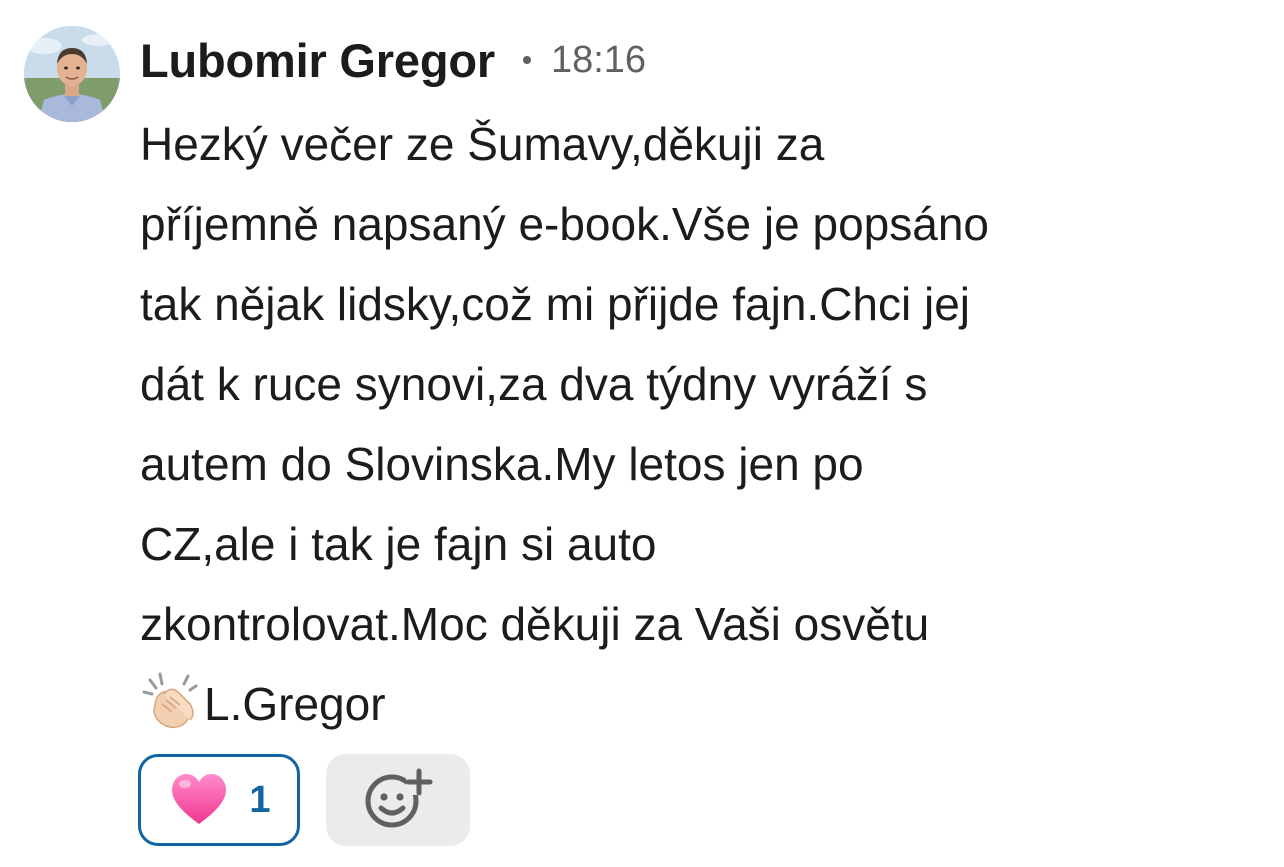 The image size is (1284, 867). Describe the element at coordinates (502, 464) in the screenshot. I see `message-line: autem do Slovinska.My letos jen po` at that location.